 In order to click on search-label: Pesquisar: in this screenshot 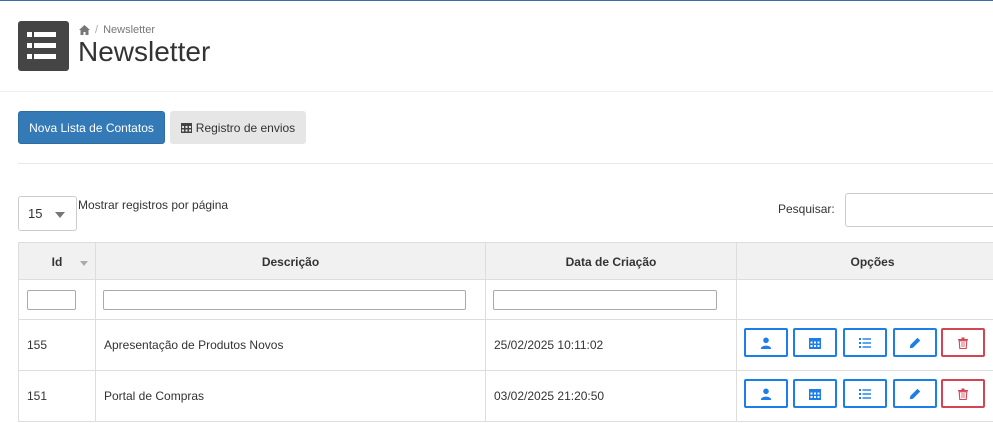, I will do `click(806, 209)`.